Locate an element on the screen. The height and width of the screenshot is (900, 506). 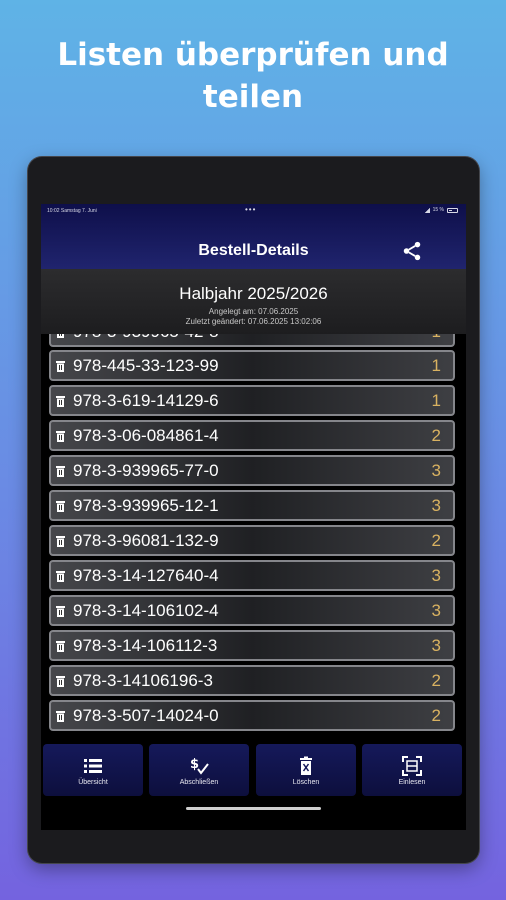
item-isbn: 978-445-33-123-99 is located at coordinates (146, 365).